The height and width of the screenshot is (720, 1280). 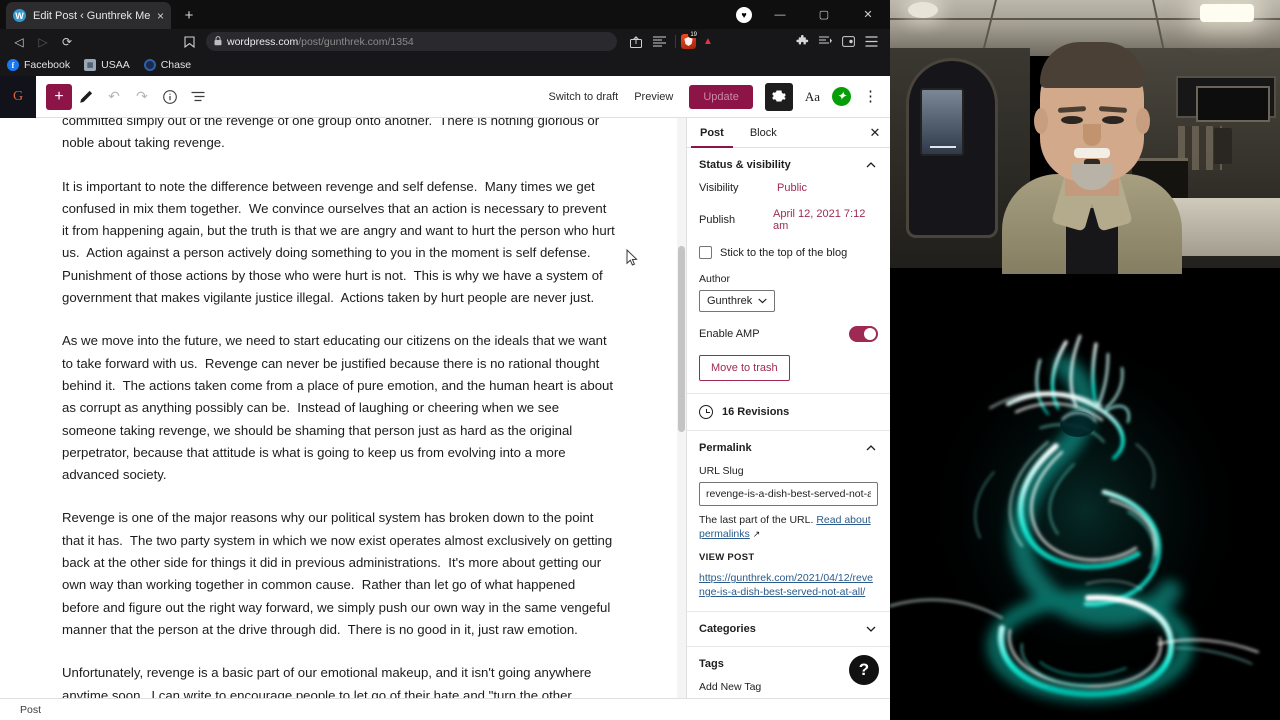 What do you see at coordinates (659, 42) in the screenshot?
I see `reader-mode-icon` at bounding box center [659, 42].